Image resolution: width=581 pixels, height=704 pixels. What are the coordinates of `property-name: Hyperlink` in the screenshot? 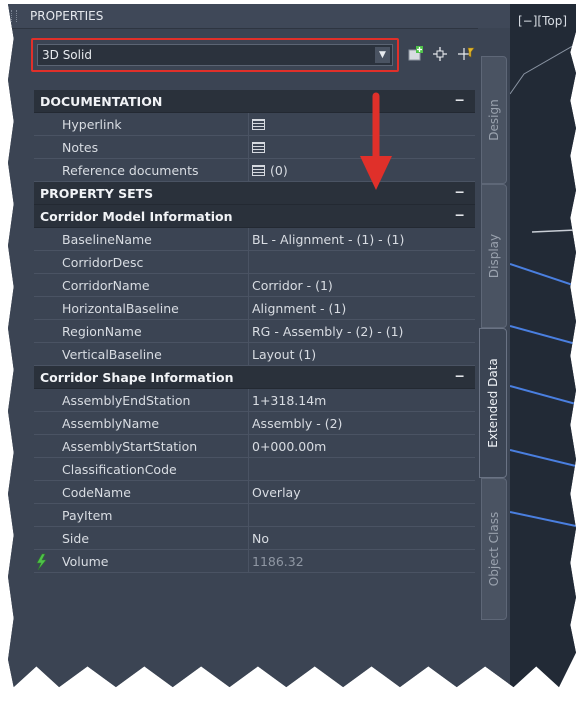 It's located at (92, 124).